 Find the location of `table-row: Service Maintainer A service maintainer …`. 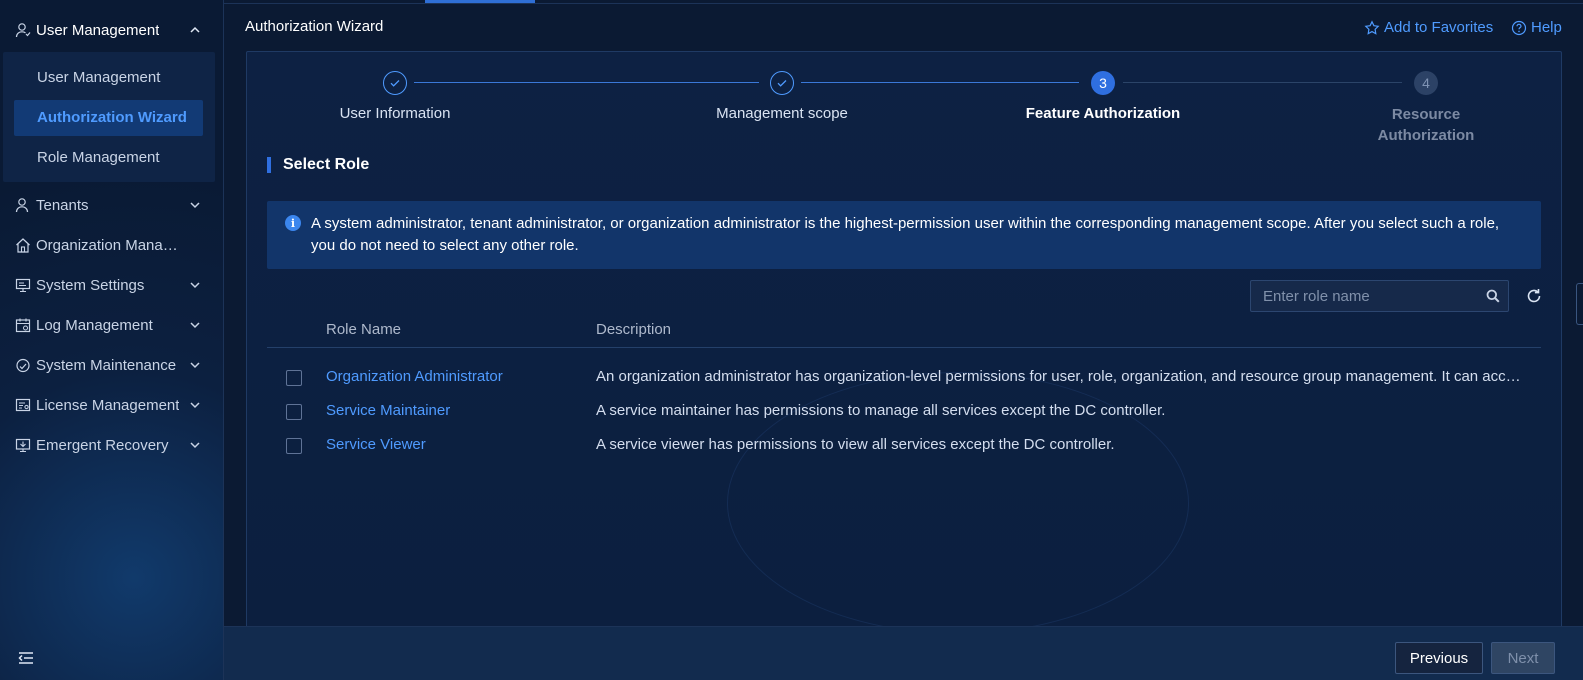

table-row: Service Maintainer A service maintainer … is located at coordinates (904, 412).